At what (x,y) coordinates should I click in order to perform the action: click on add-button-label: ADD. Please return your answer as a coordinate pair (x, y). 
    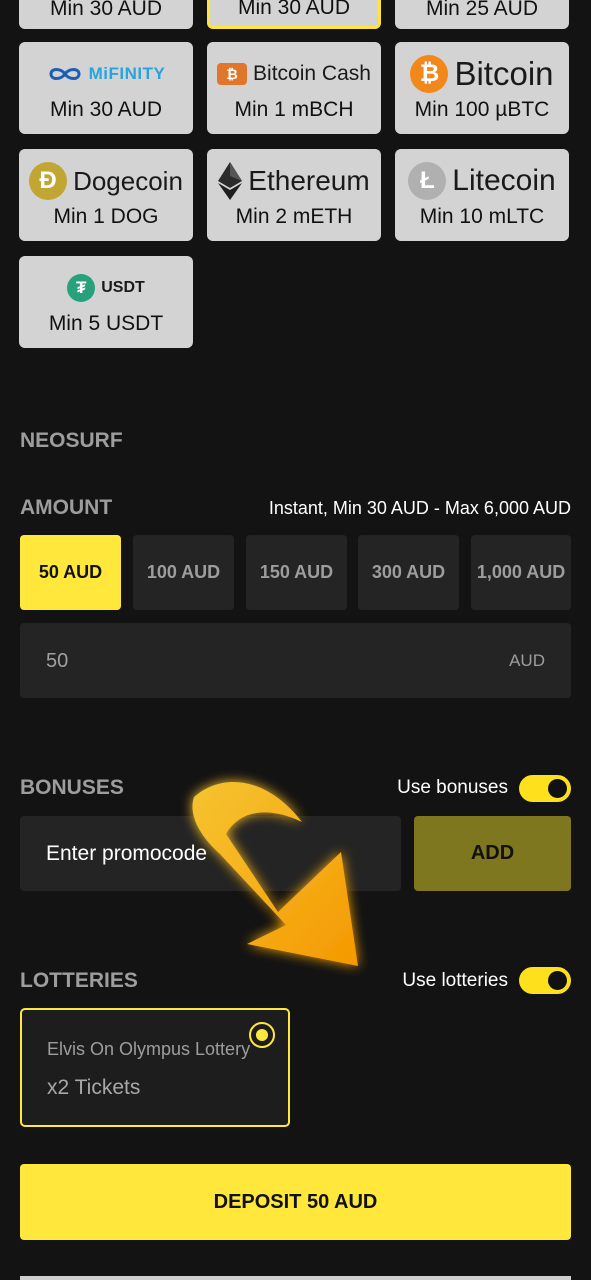
    Looking at the image, I should click on (492, 853).